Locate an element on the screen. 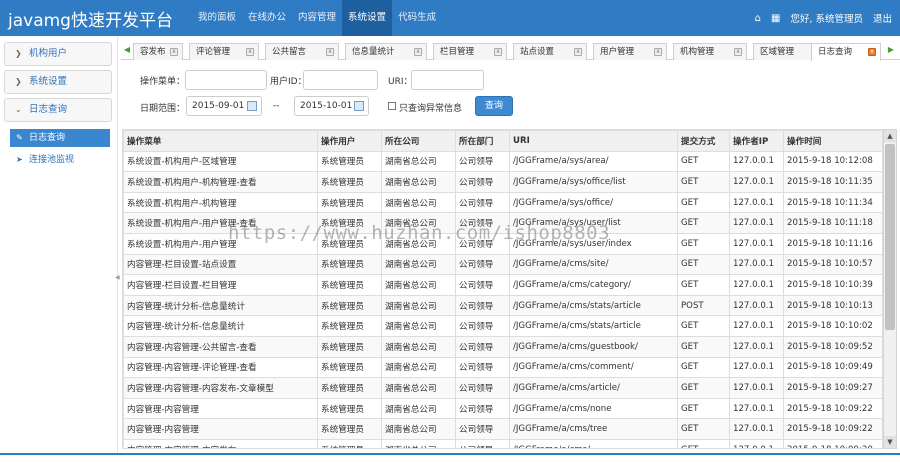  sidebar-group-label: 系统设置 is located at coordinates (48, 81).